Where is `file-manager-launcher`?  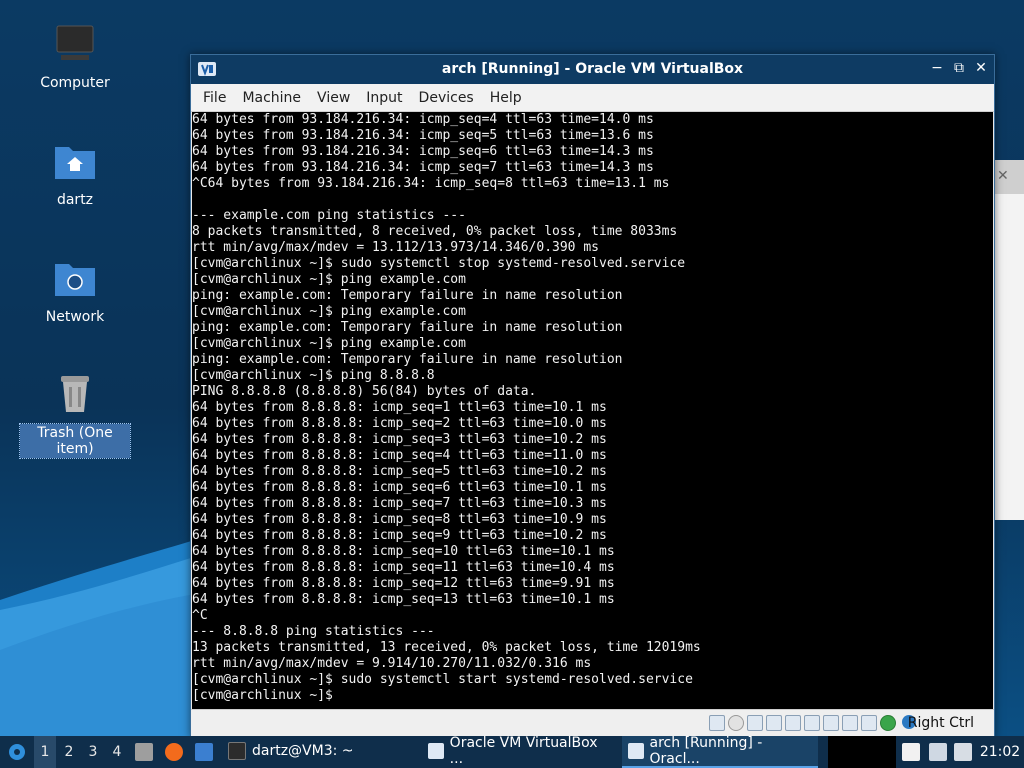 file-manager-launcher is located at coordinates (144, 752).